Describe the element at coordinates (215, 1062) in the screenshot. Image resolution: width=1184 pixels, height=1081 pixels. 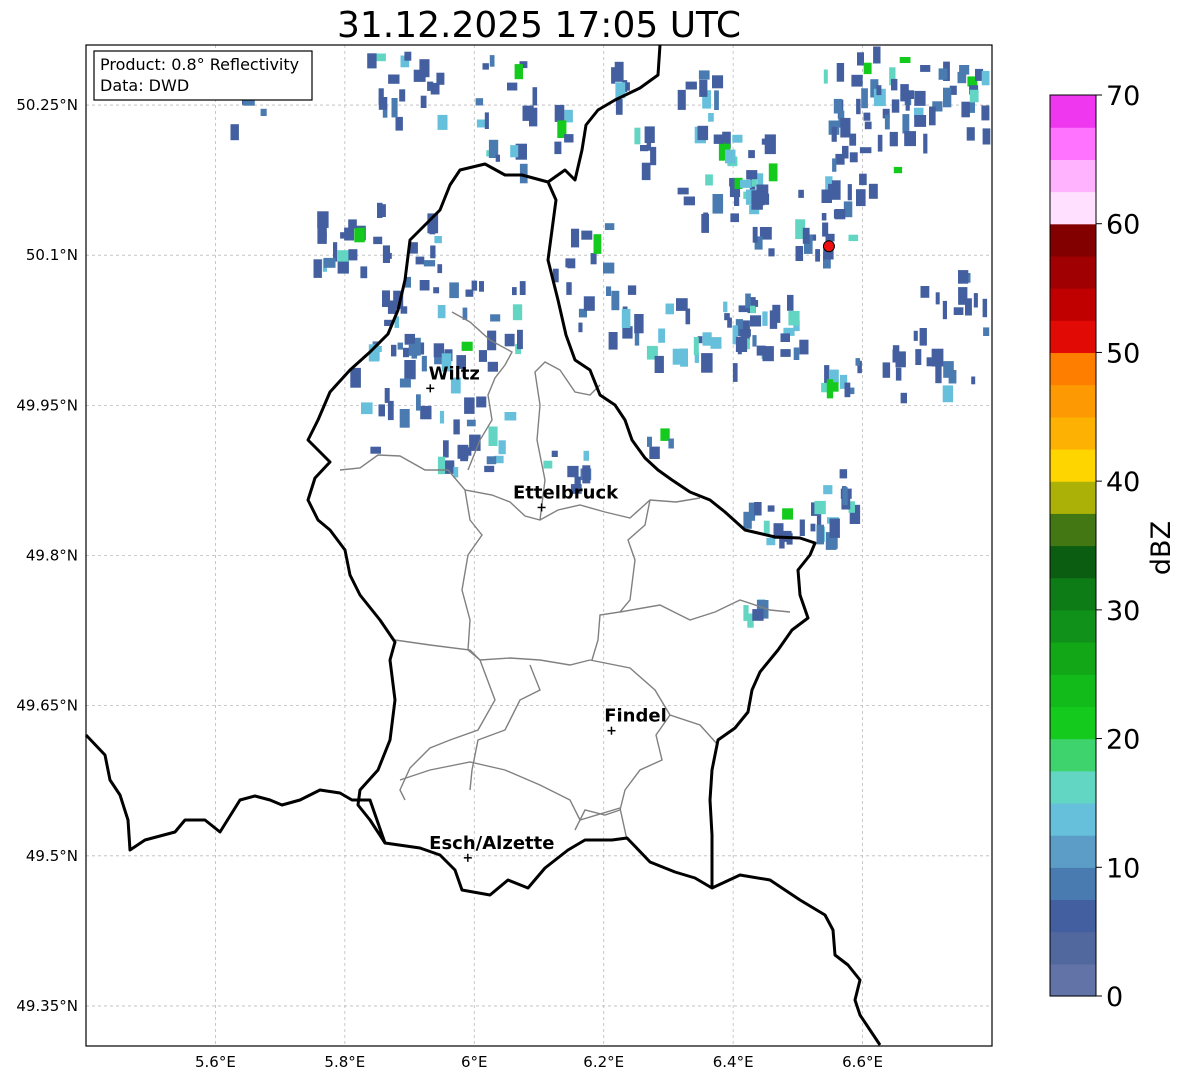
I see `lon-tick-label: 5.6°E` at that location.